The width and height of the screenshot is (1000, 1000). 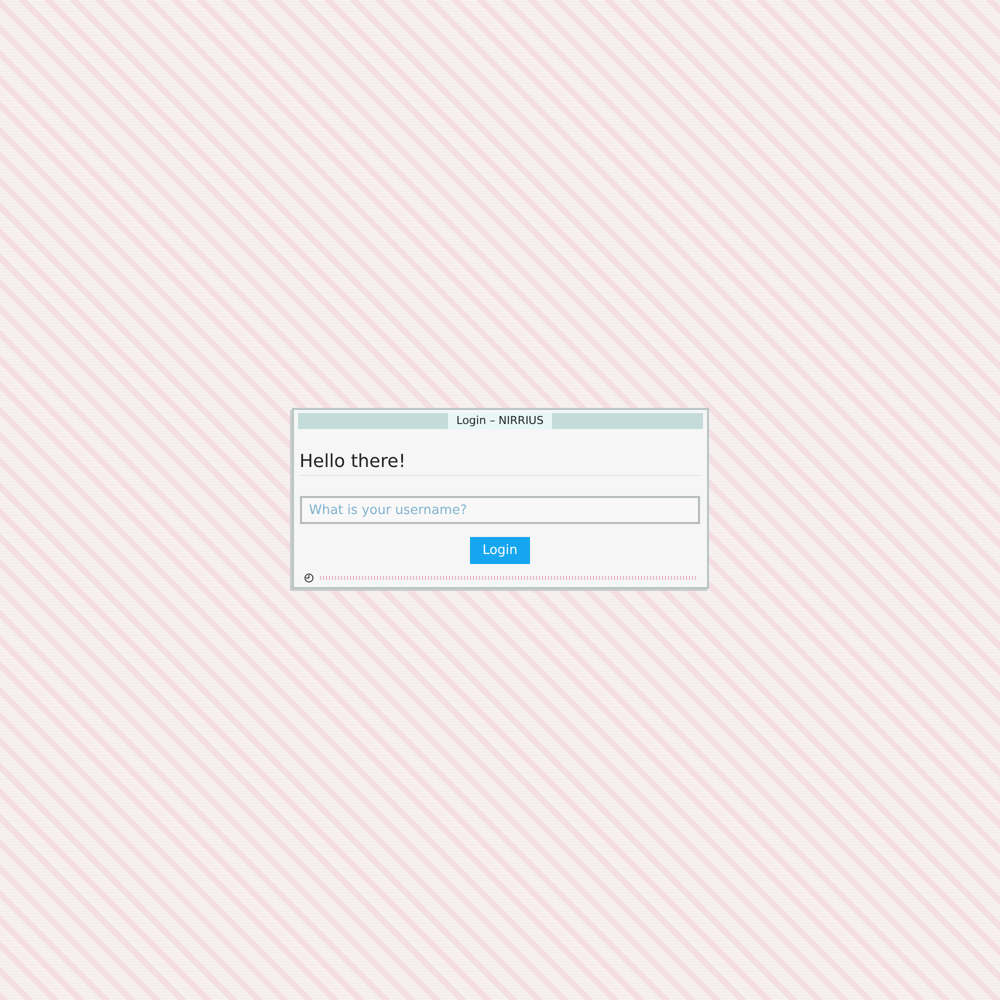 What do you see at coordinates (309, 578) in the screenshot?
I see `clock-icon` at bounding box center [309, 578].